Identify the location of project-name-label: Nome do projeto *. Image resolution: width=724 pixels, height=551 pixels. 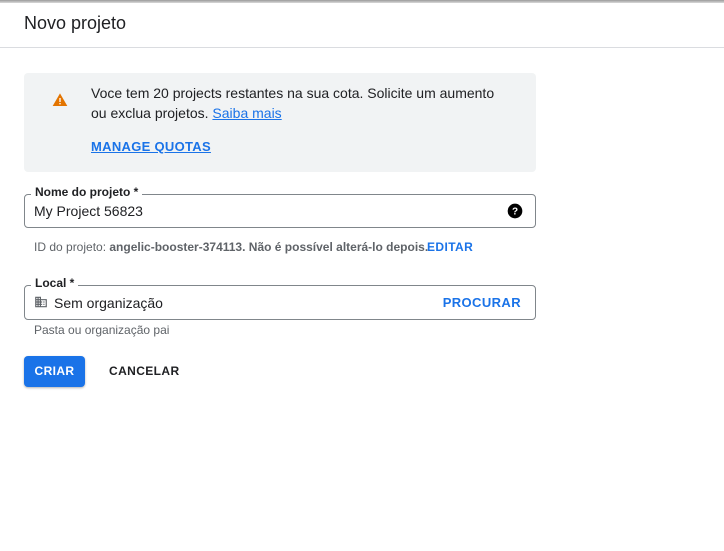
(87, 192).